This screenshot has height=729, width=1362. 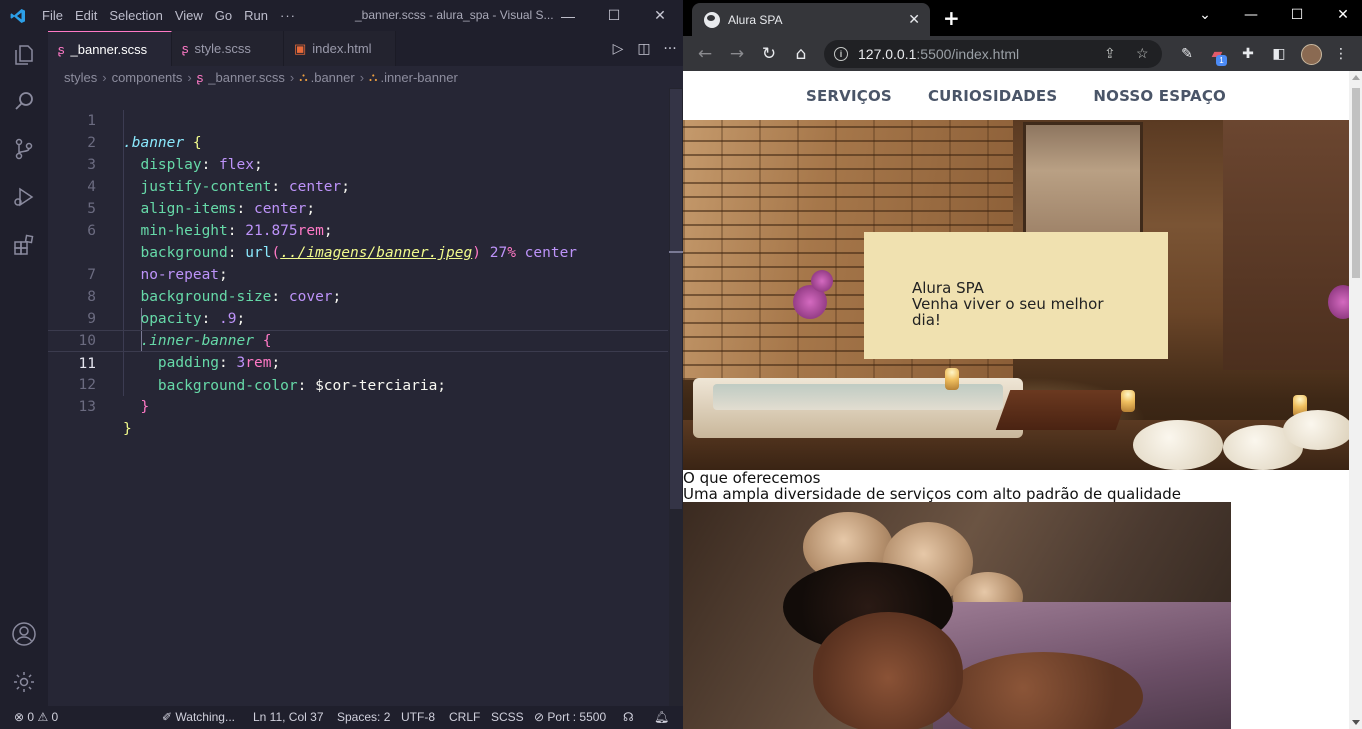 I want to click on page-scrollbar, so click(x=1355, y=400).